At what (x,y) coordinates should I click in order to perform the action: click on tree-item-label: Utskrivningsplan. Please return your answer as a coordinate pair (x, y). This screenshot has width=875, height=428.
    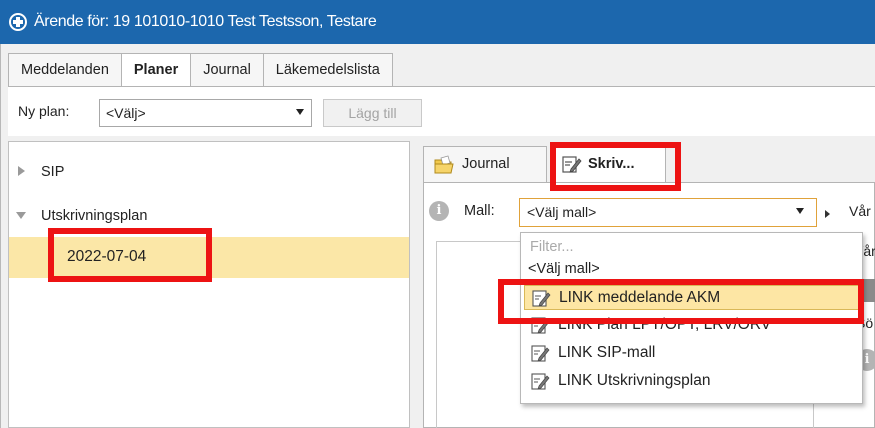
    Looking at the image, I should click on (94, 216).